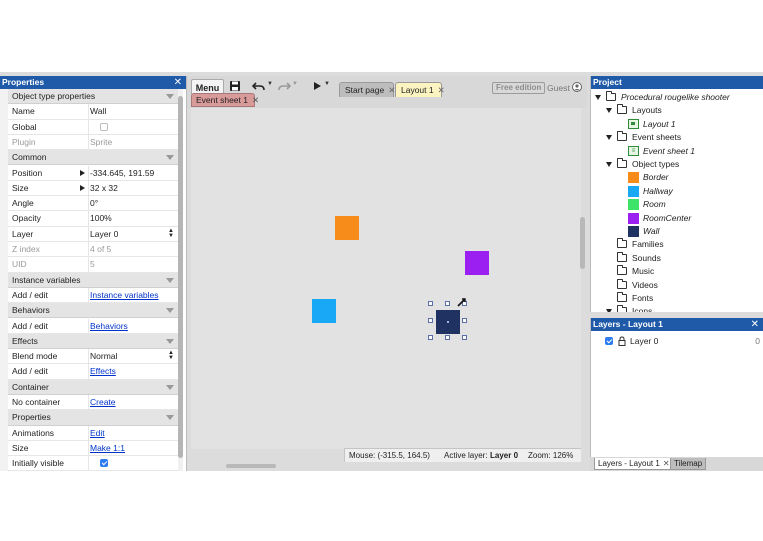 The height and width of the screenshot is (541, 763). I want to click on property-row: Angle 0°, so click(93, 204).